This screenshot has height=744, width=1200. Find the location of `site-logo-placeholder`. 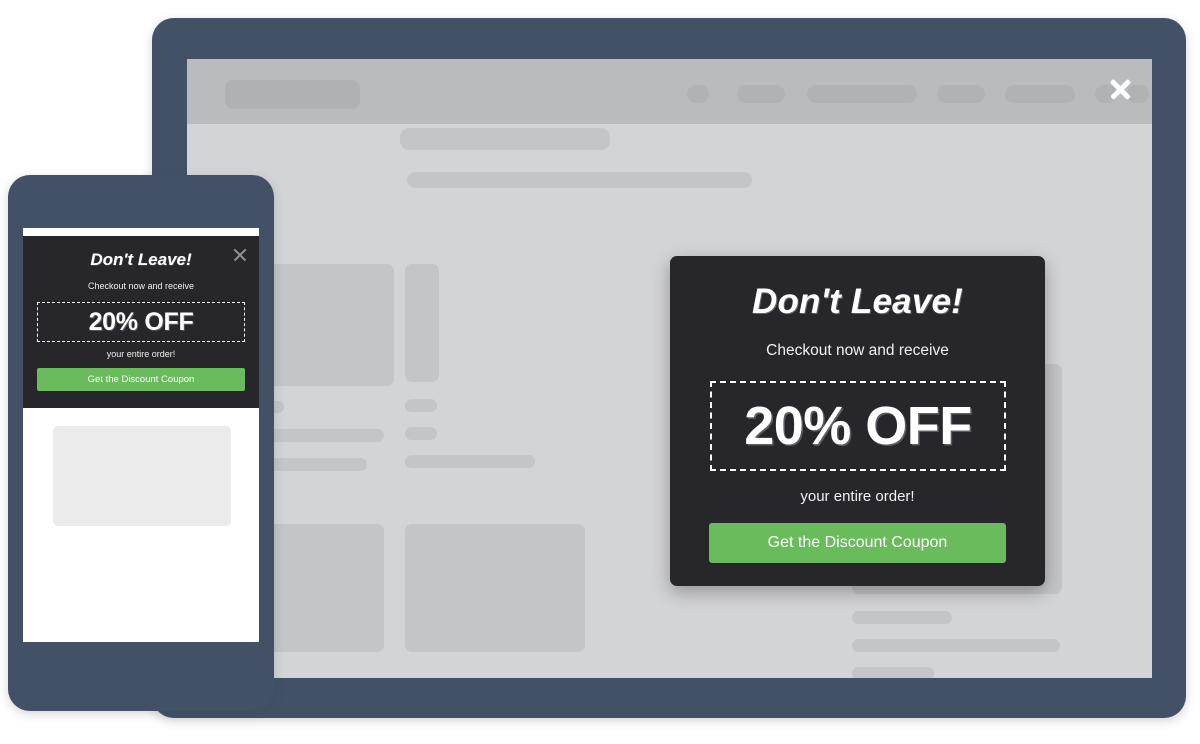

site-logo-placeholder is located at coordinates (292, 94).